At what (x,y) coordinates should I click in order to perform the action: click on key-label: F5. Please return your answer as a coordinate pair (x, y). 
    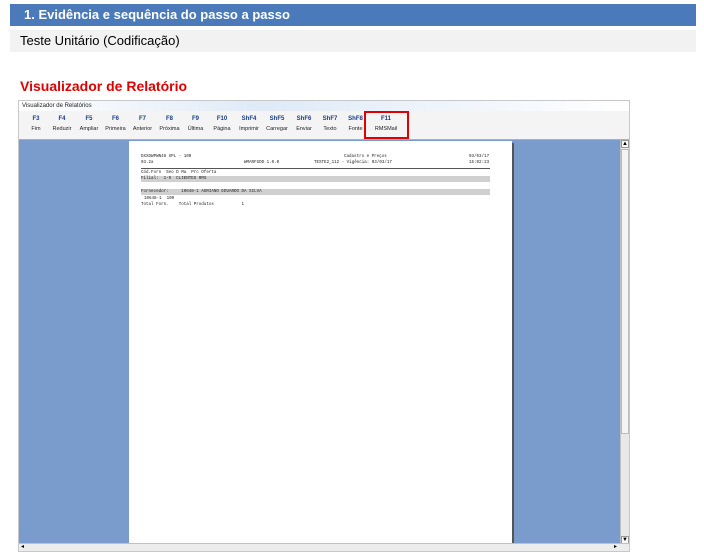
    Looking at the image, I should click on (89, 119).